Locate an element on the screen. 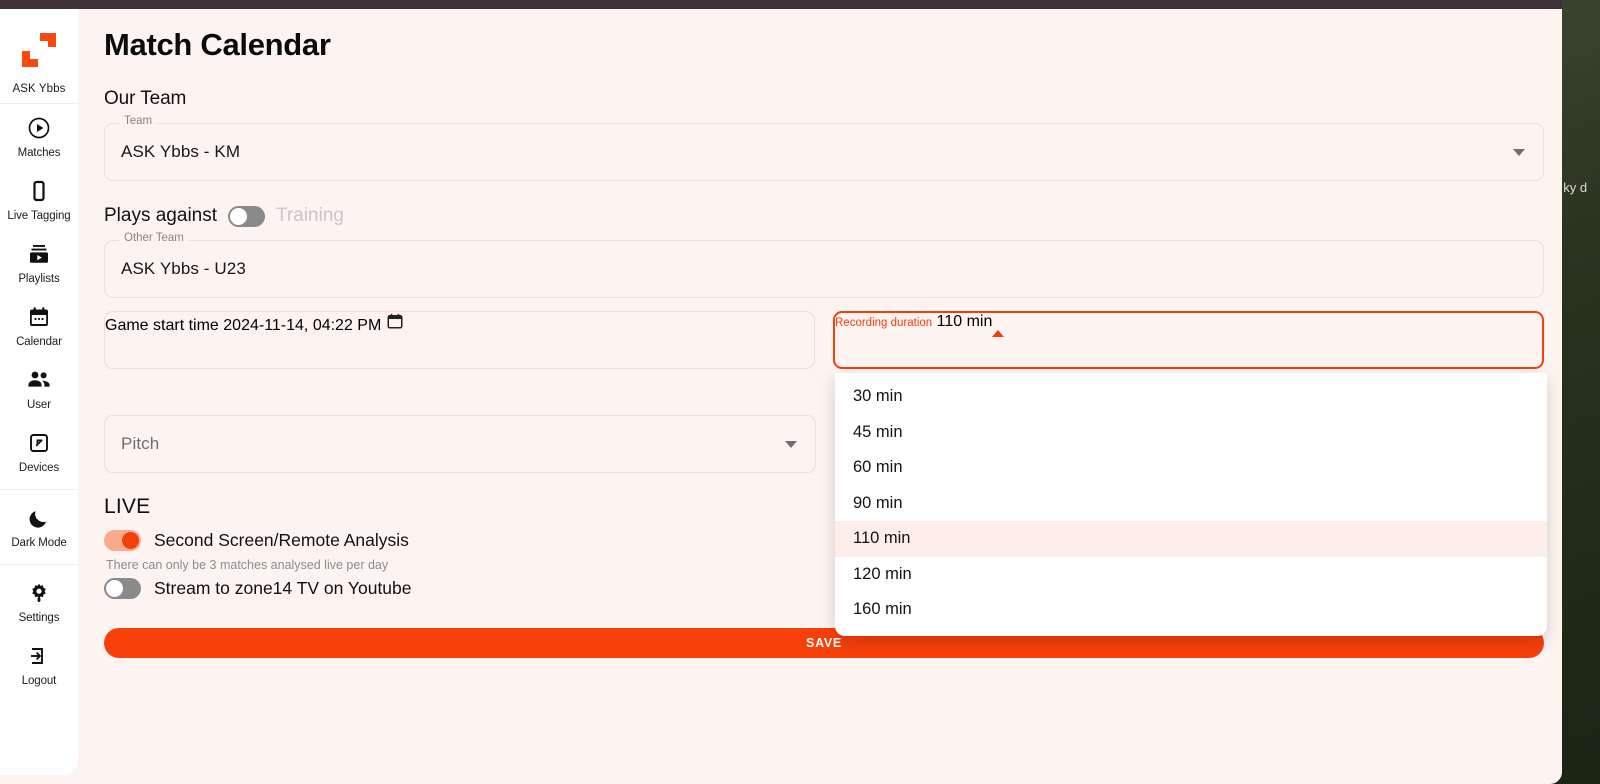 The height and width of the screenshot is (784, 1600). sidebar-item-devices: Devices is located at coordinates (39, 450).